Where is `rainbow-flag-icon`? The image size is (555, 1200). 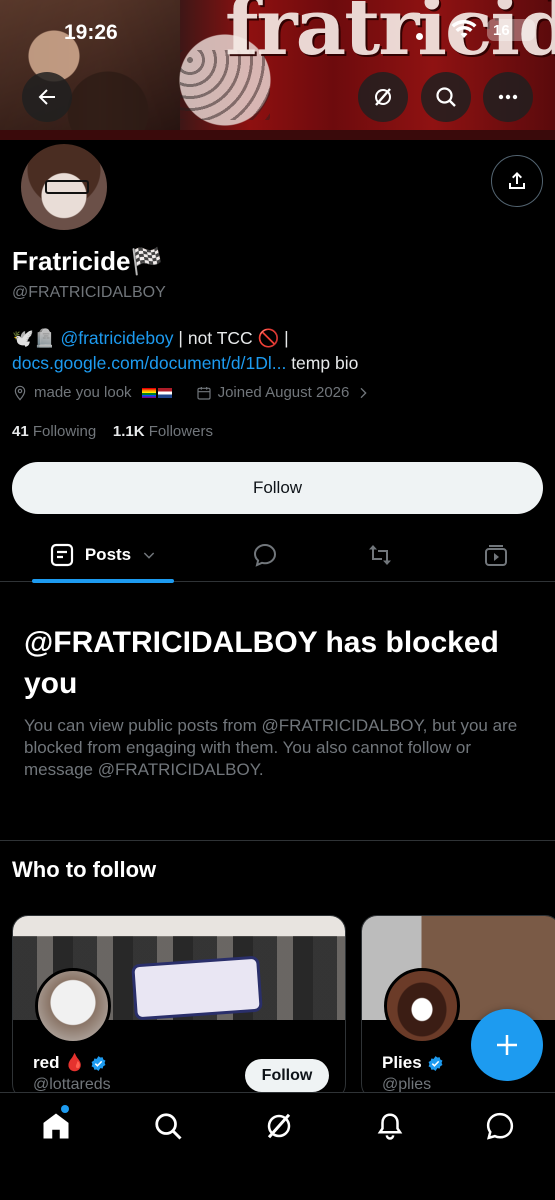 rainbow-flag-icon is located at coordinates (148, 392).